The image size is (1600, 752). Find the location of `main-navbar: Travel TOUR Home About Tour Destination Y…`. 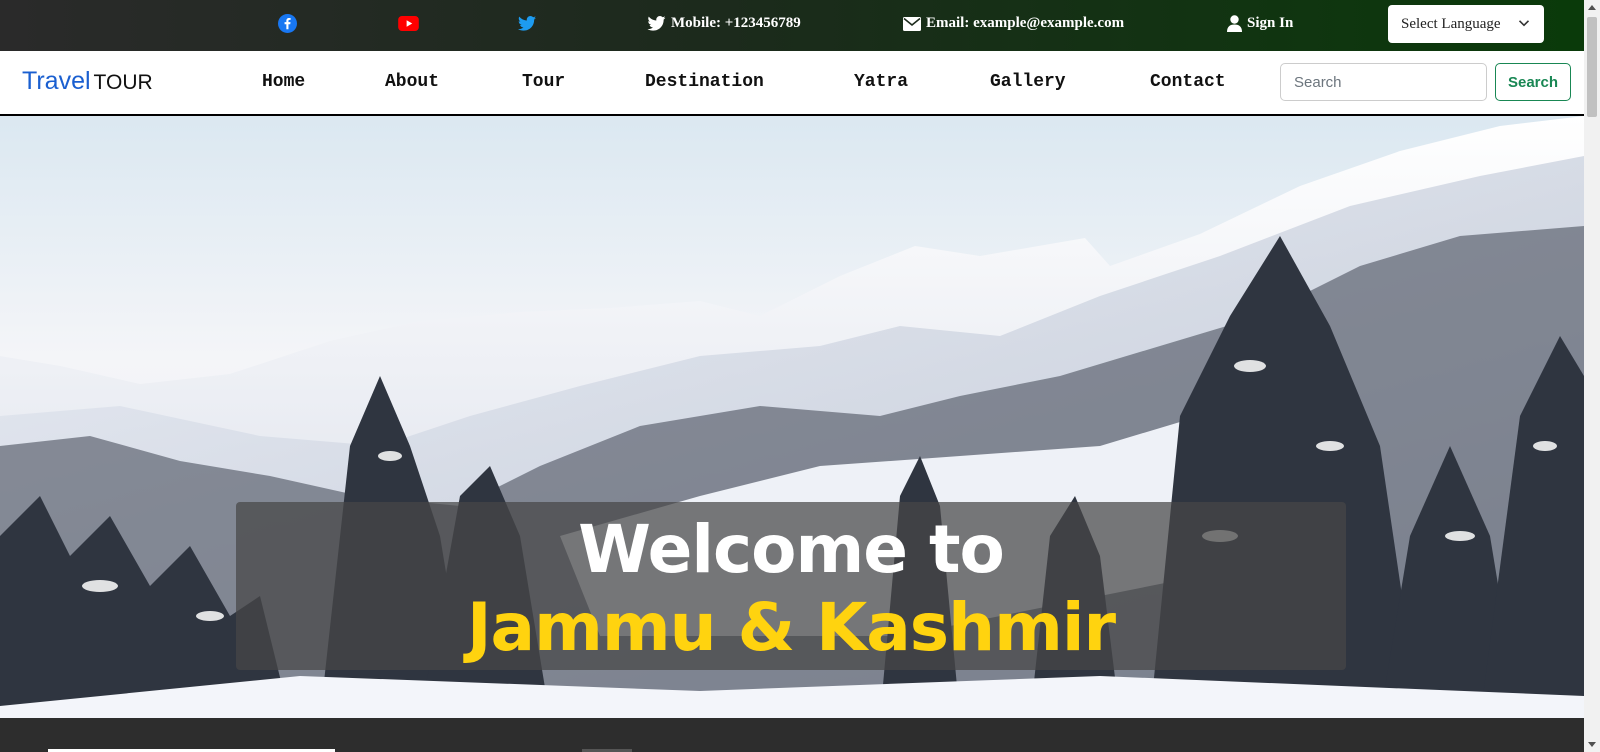

main-navbar: Travel TOUR Home About Tour Destination Y… is located at coordinates (792, 83).